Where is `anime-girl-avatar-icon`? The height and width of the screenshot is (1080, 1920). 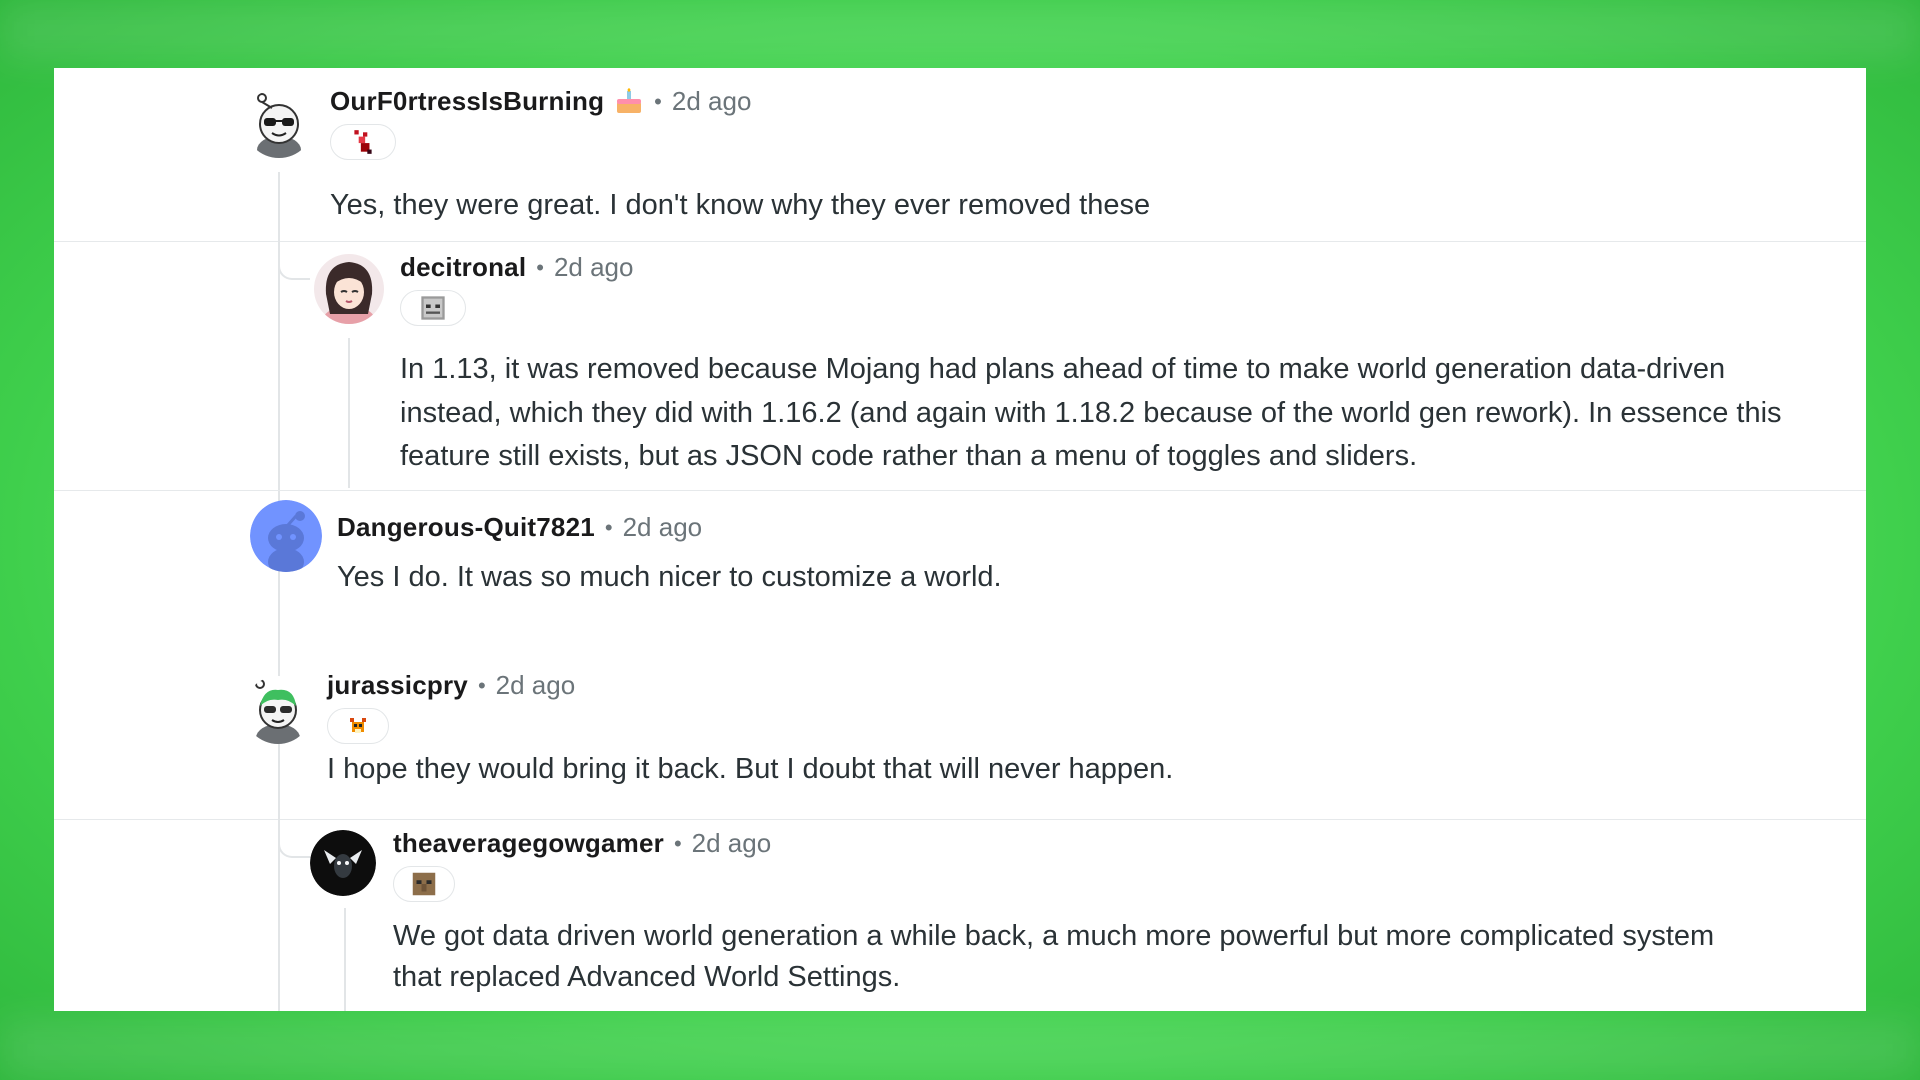
anime-girl-avatar-icon is located at coordinates (349, 289).